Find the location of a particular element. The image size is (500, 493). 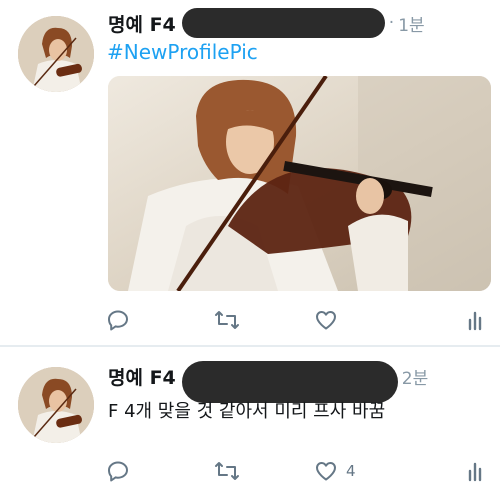

timestamp: 1분 is located at coordinates (411, 23).